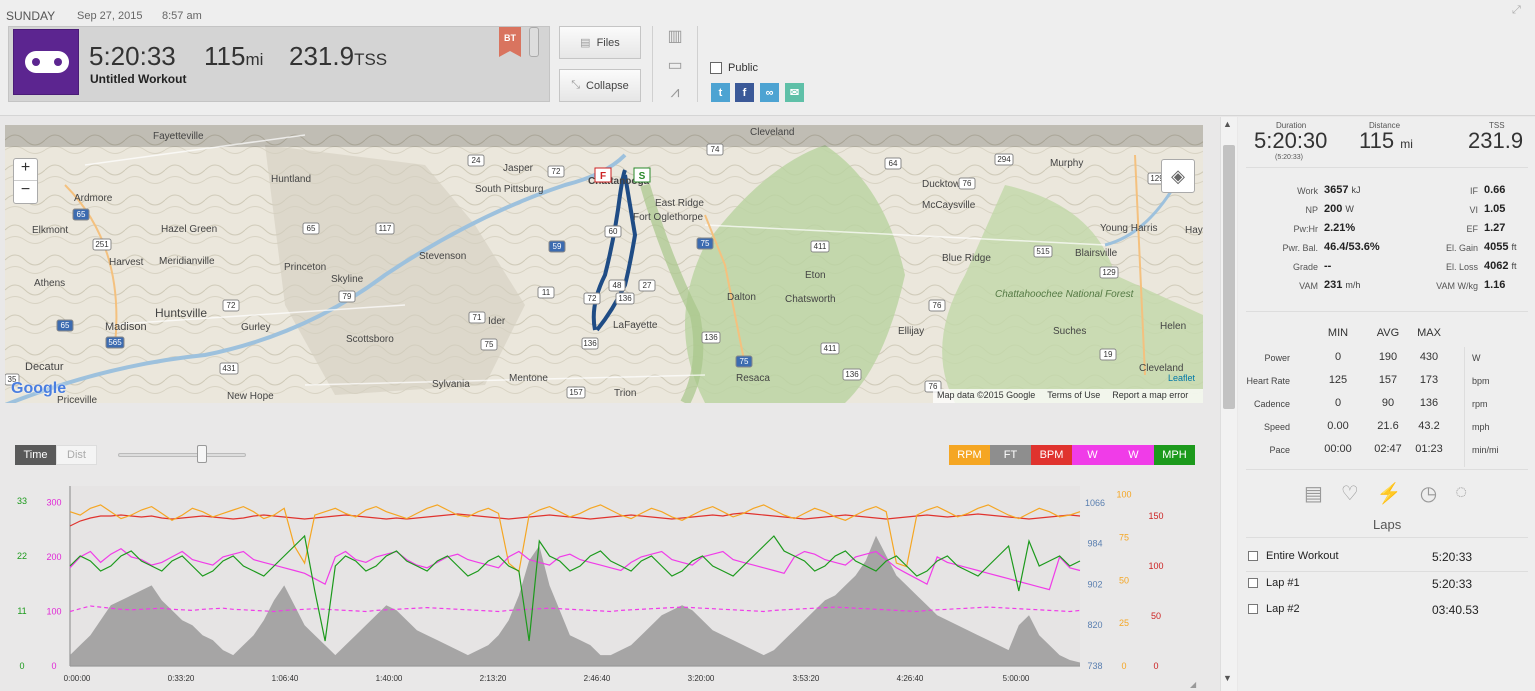 Image resolution: width=1535 pixels, height=691 pixels. What do you see at coordinates (1010, 455) in the screenshot?
I see `legend-ft: FT` at bounding box center [1010, 455].